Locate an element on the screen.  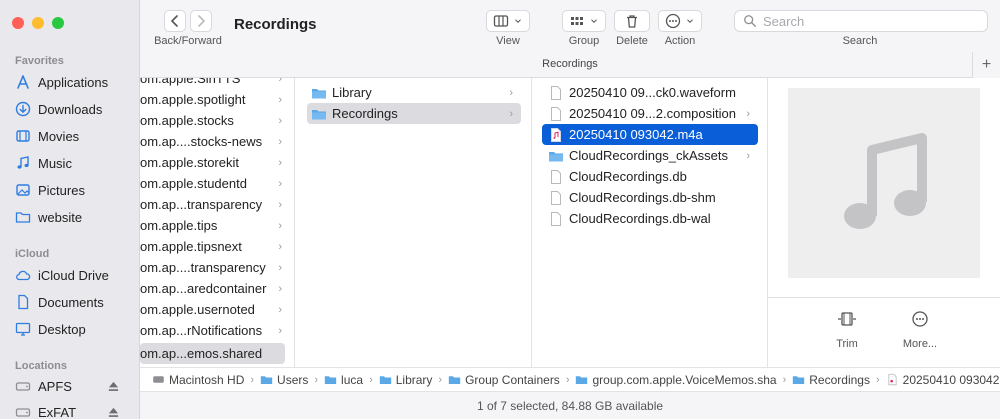
path-crumb-recordings: Recordings is located at coordinates (831, 380).